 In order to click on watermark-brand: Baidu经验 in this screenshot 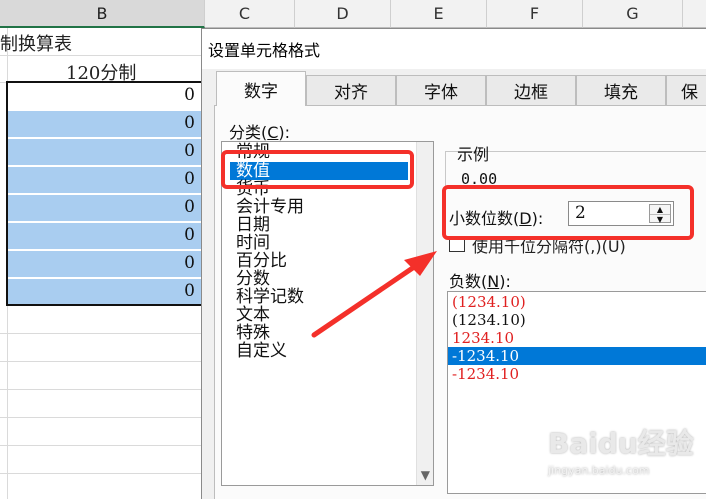, I will do `click(621, 443)`.